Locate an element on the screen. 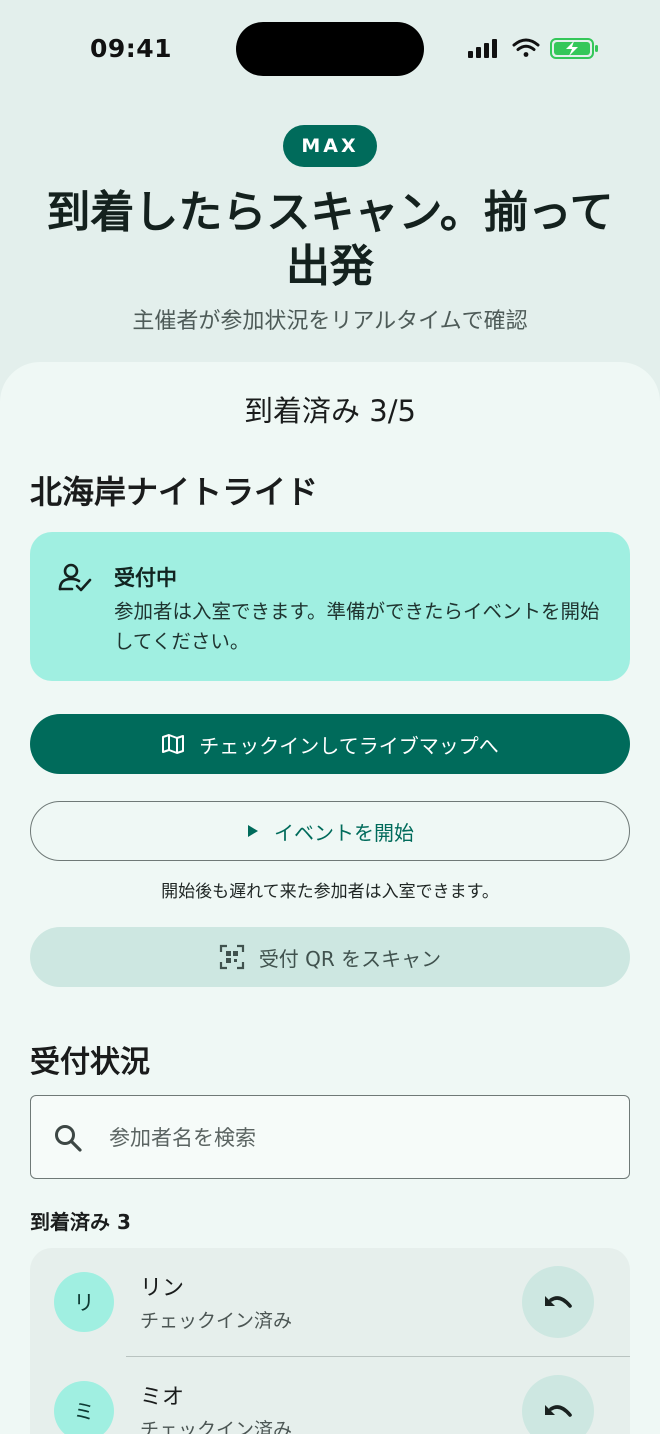  map-icon is located at coordinates (173, 744).